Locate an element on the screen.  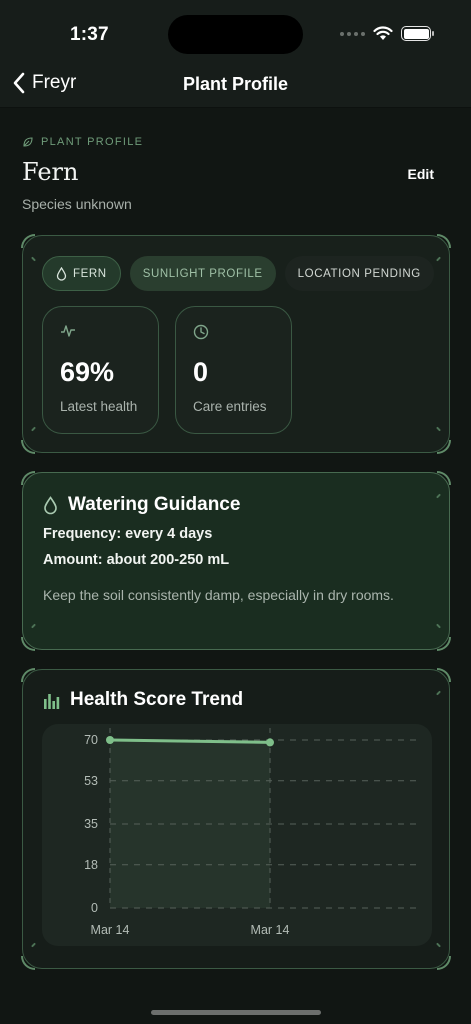
chip-sunlight-label: SUNLIGHT PROFILE is located at coordinates (202, 273).